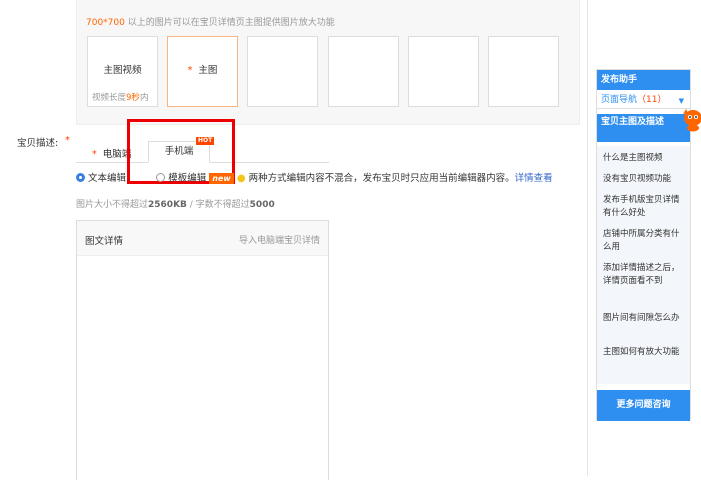 Image resolution: width=701 pixels, height=480 pixels. I want to click on helper-title: 发布助手, so click(643, 80).